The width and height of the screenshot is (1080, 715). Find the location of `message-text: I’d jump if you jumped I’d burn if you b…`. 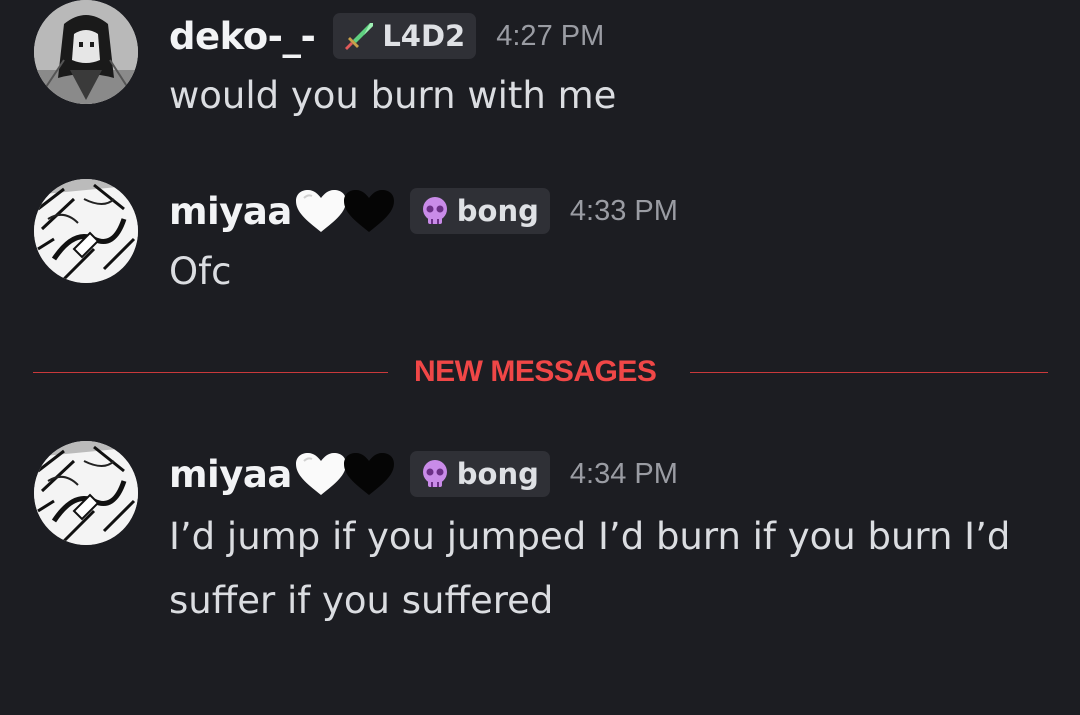

message-text: I’d jump if you jumped I’d burn if you b… is located at coordinates (590, 568).